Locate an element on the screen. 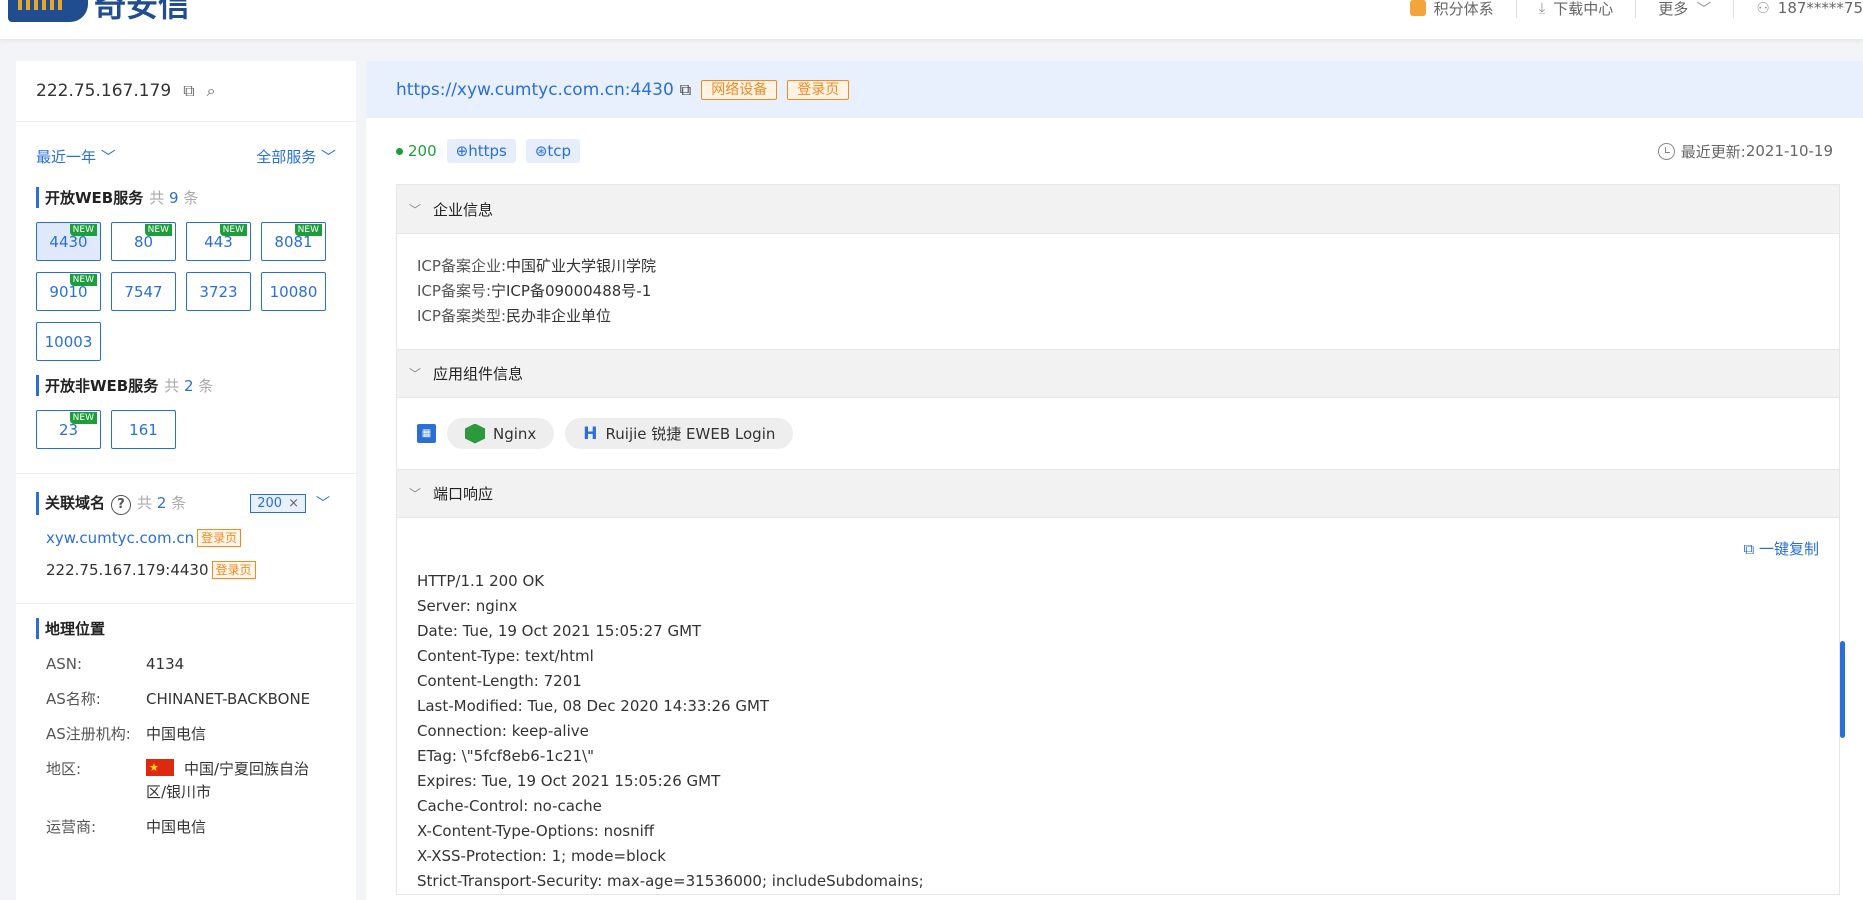 This screenshot has width=1863, height=900. clock-icon is located at coordinates (1666, 151).